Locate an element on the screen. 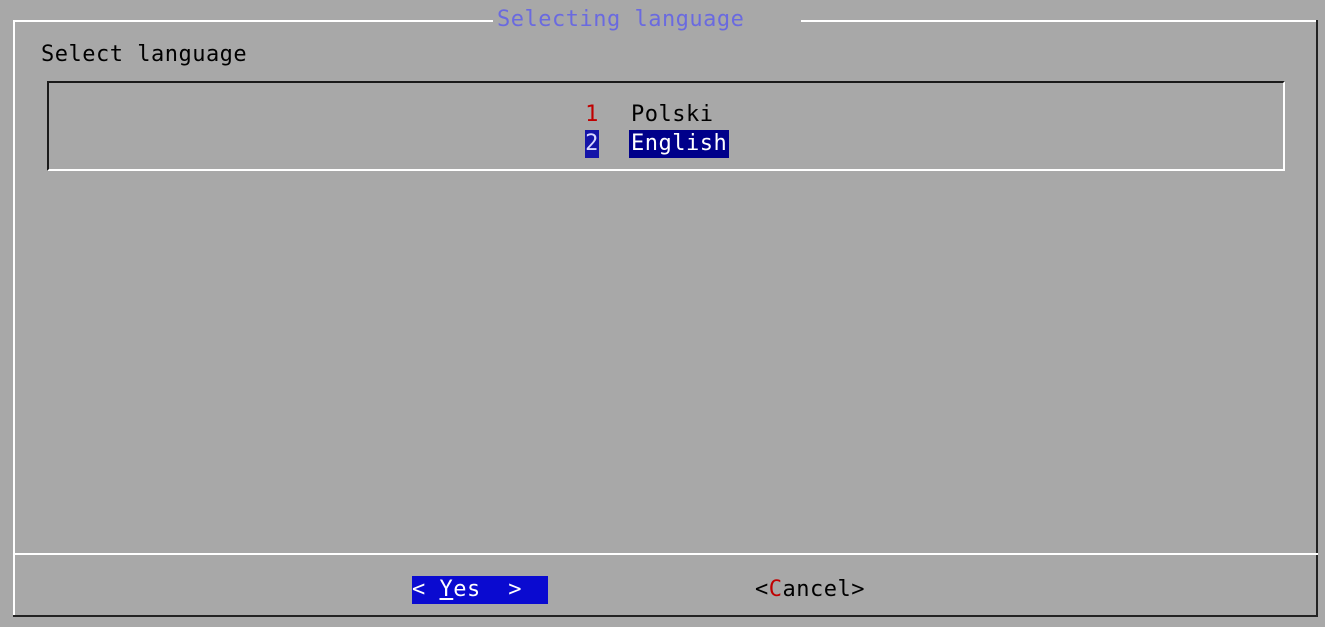 The image size is (1325, 627). dialog-border-top-left is located at coordinates (253, 21).